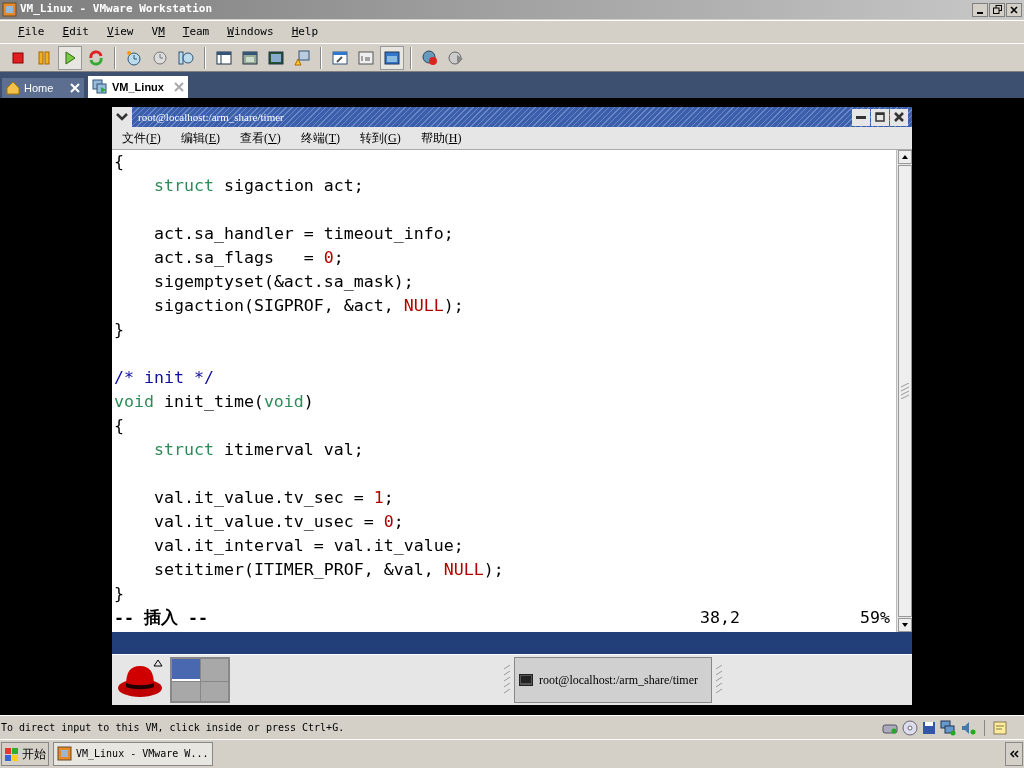 Image resolution: width=1024 pixels, height=768 pixels. What do you see at coordinates (70, 57) in the screenshot?
I see `play-icon` at bounding box center [70, 57].